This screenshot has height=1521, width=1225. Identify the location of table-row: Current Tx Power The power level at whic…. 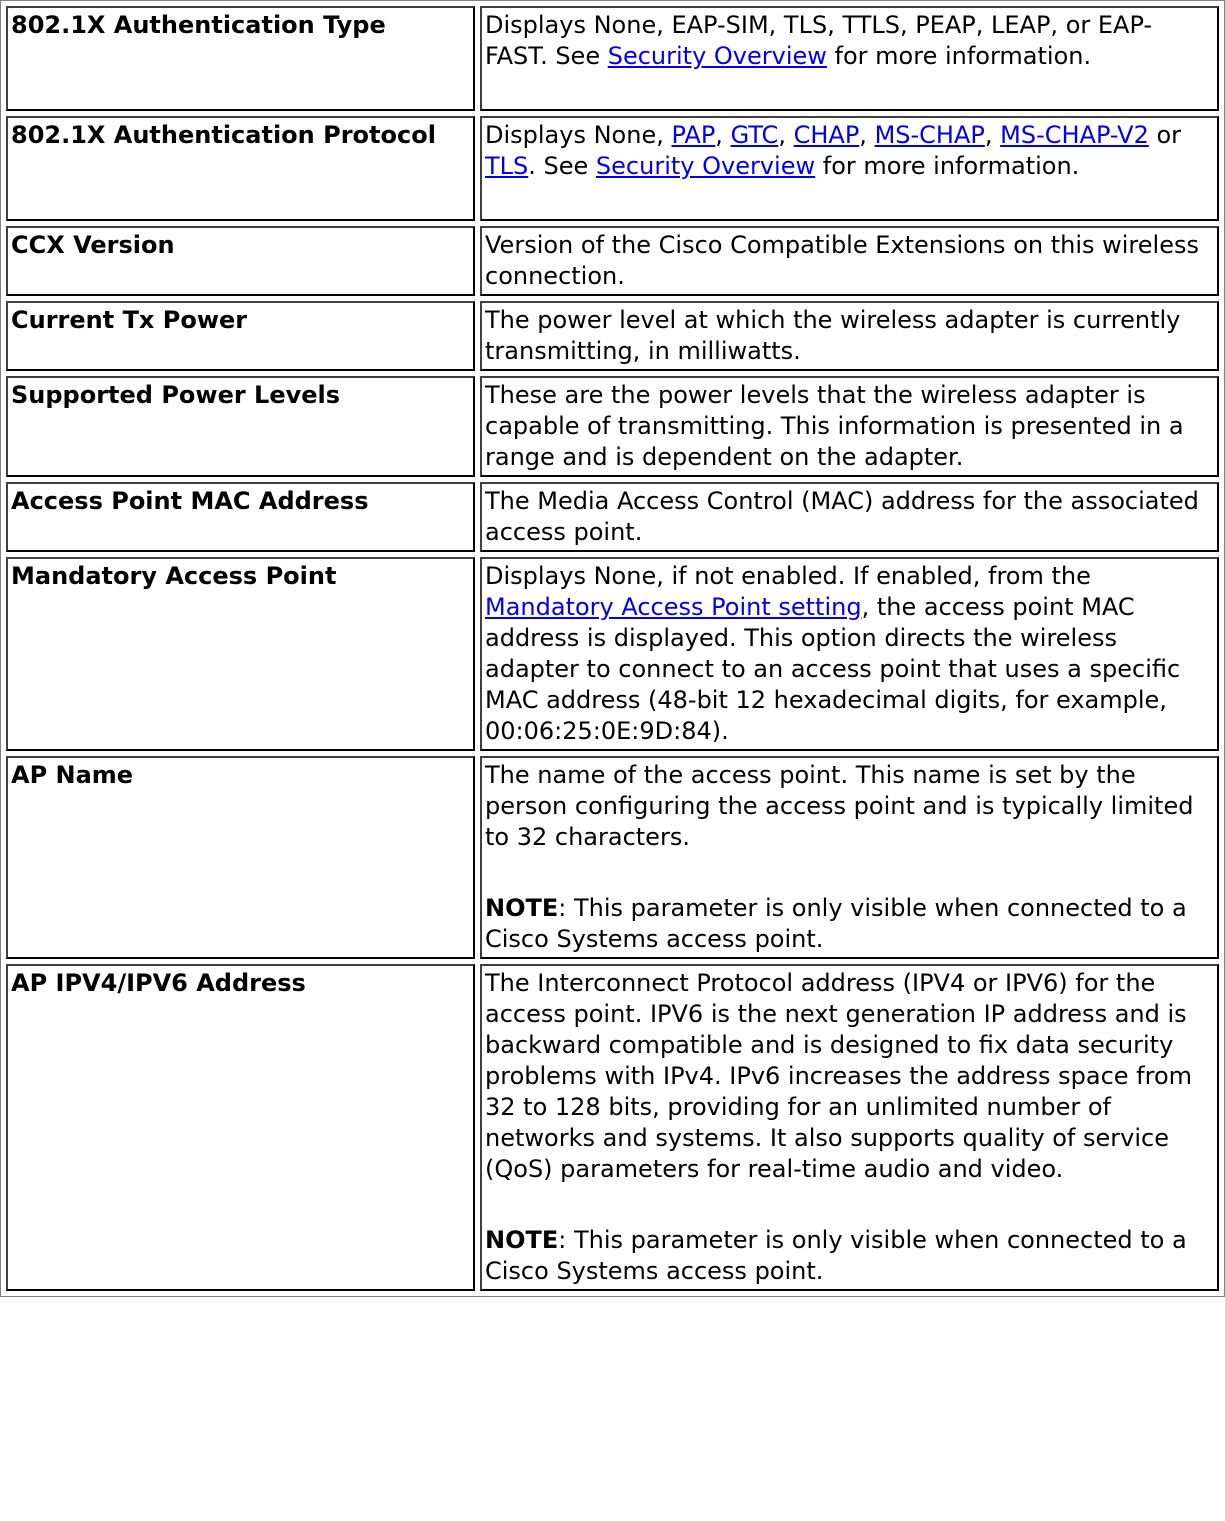
(612, 336).